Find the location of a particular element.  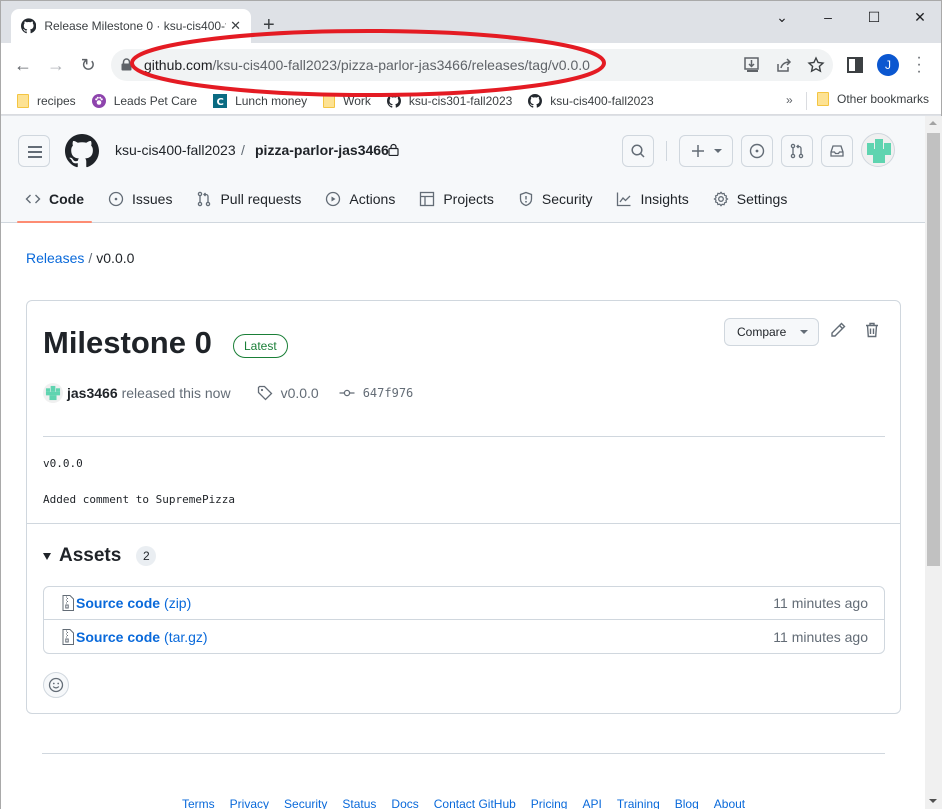

minimize-icon: – is located at coordinates (828, 17).